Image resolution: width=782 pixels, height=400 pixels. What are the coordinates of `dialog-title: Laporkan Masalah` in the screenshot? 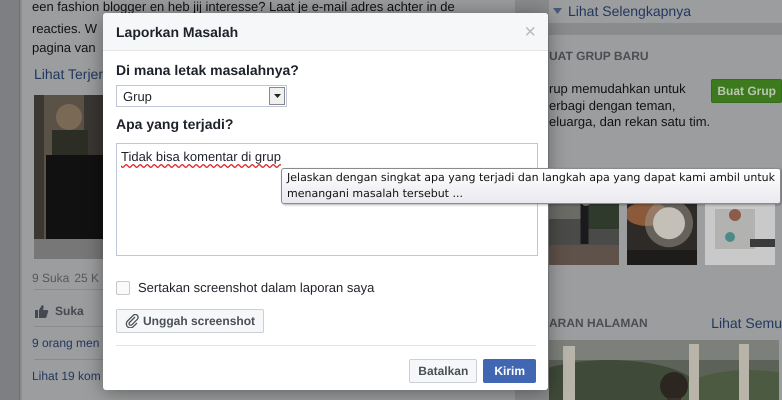 It's located at (177, 32).